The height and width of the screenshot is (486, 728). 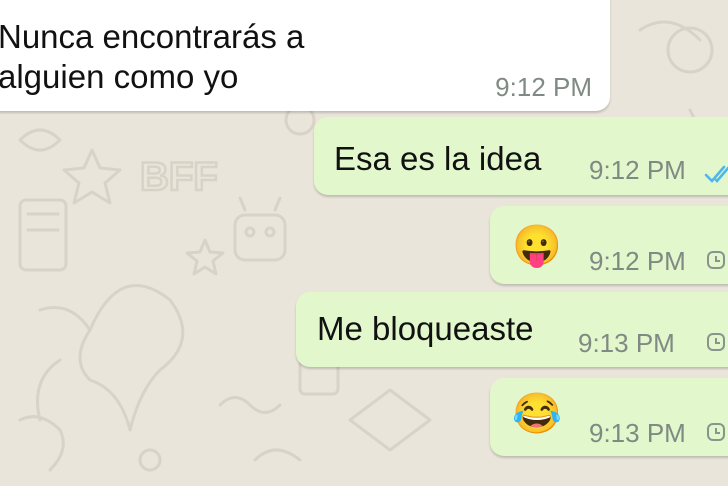 I want to click on outgoing-message-bubble: Me bloqueaste 9:13 PM, so click(x=512, y=329).